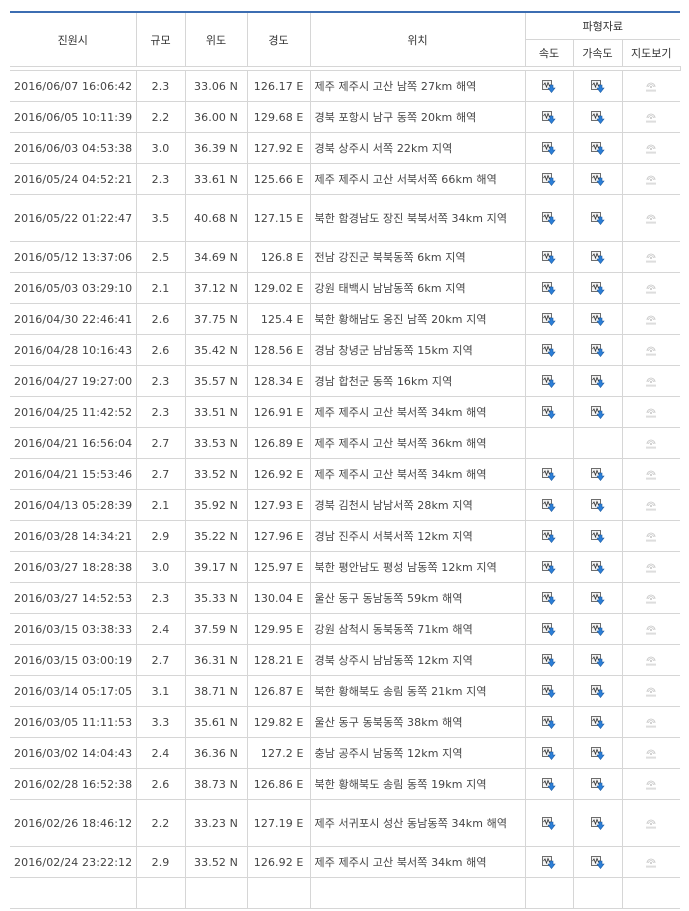  I want to click on cell-longitude: 127.93 E, so click(279, 505).